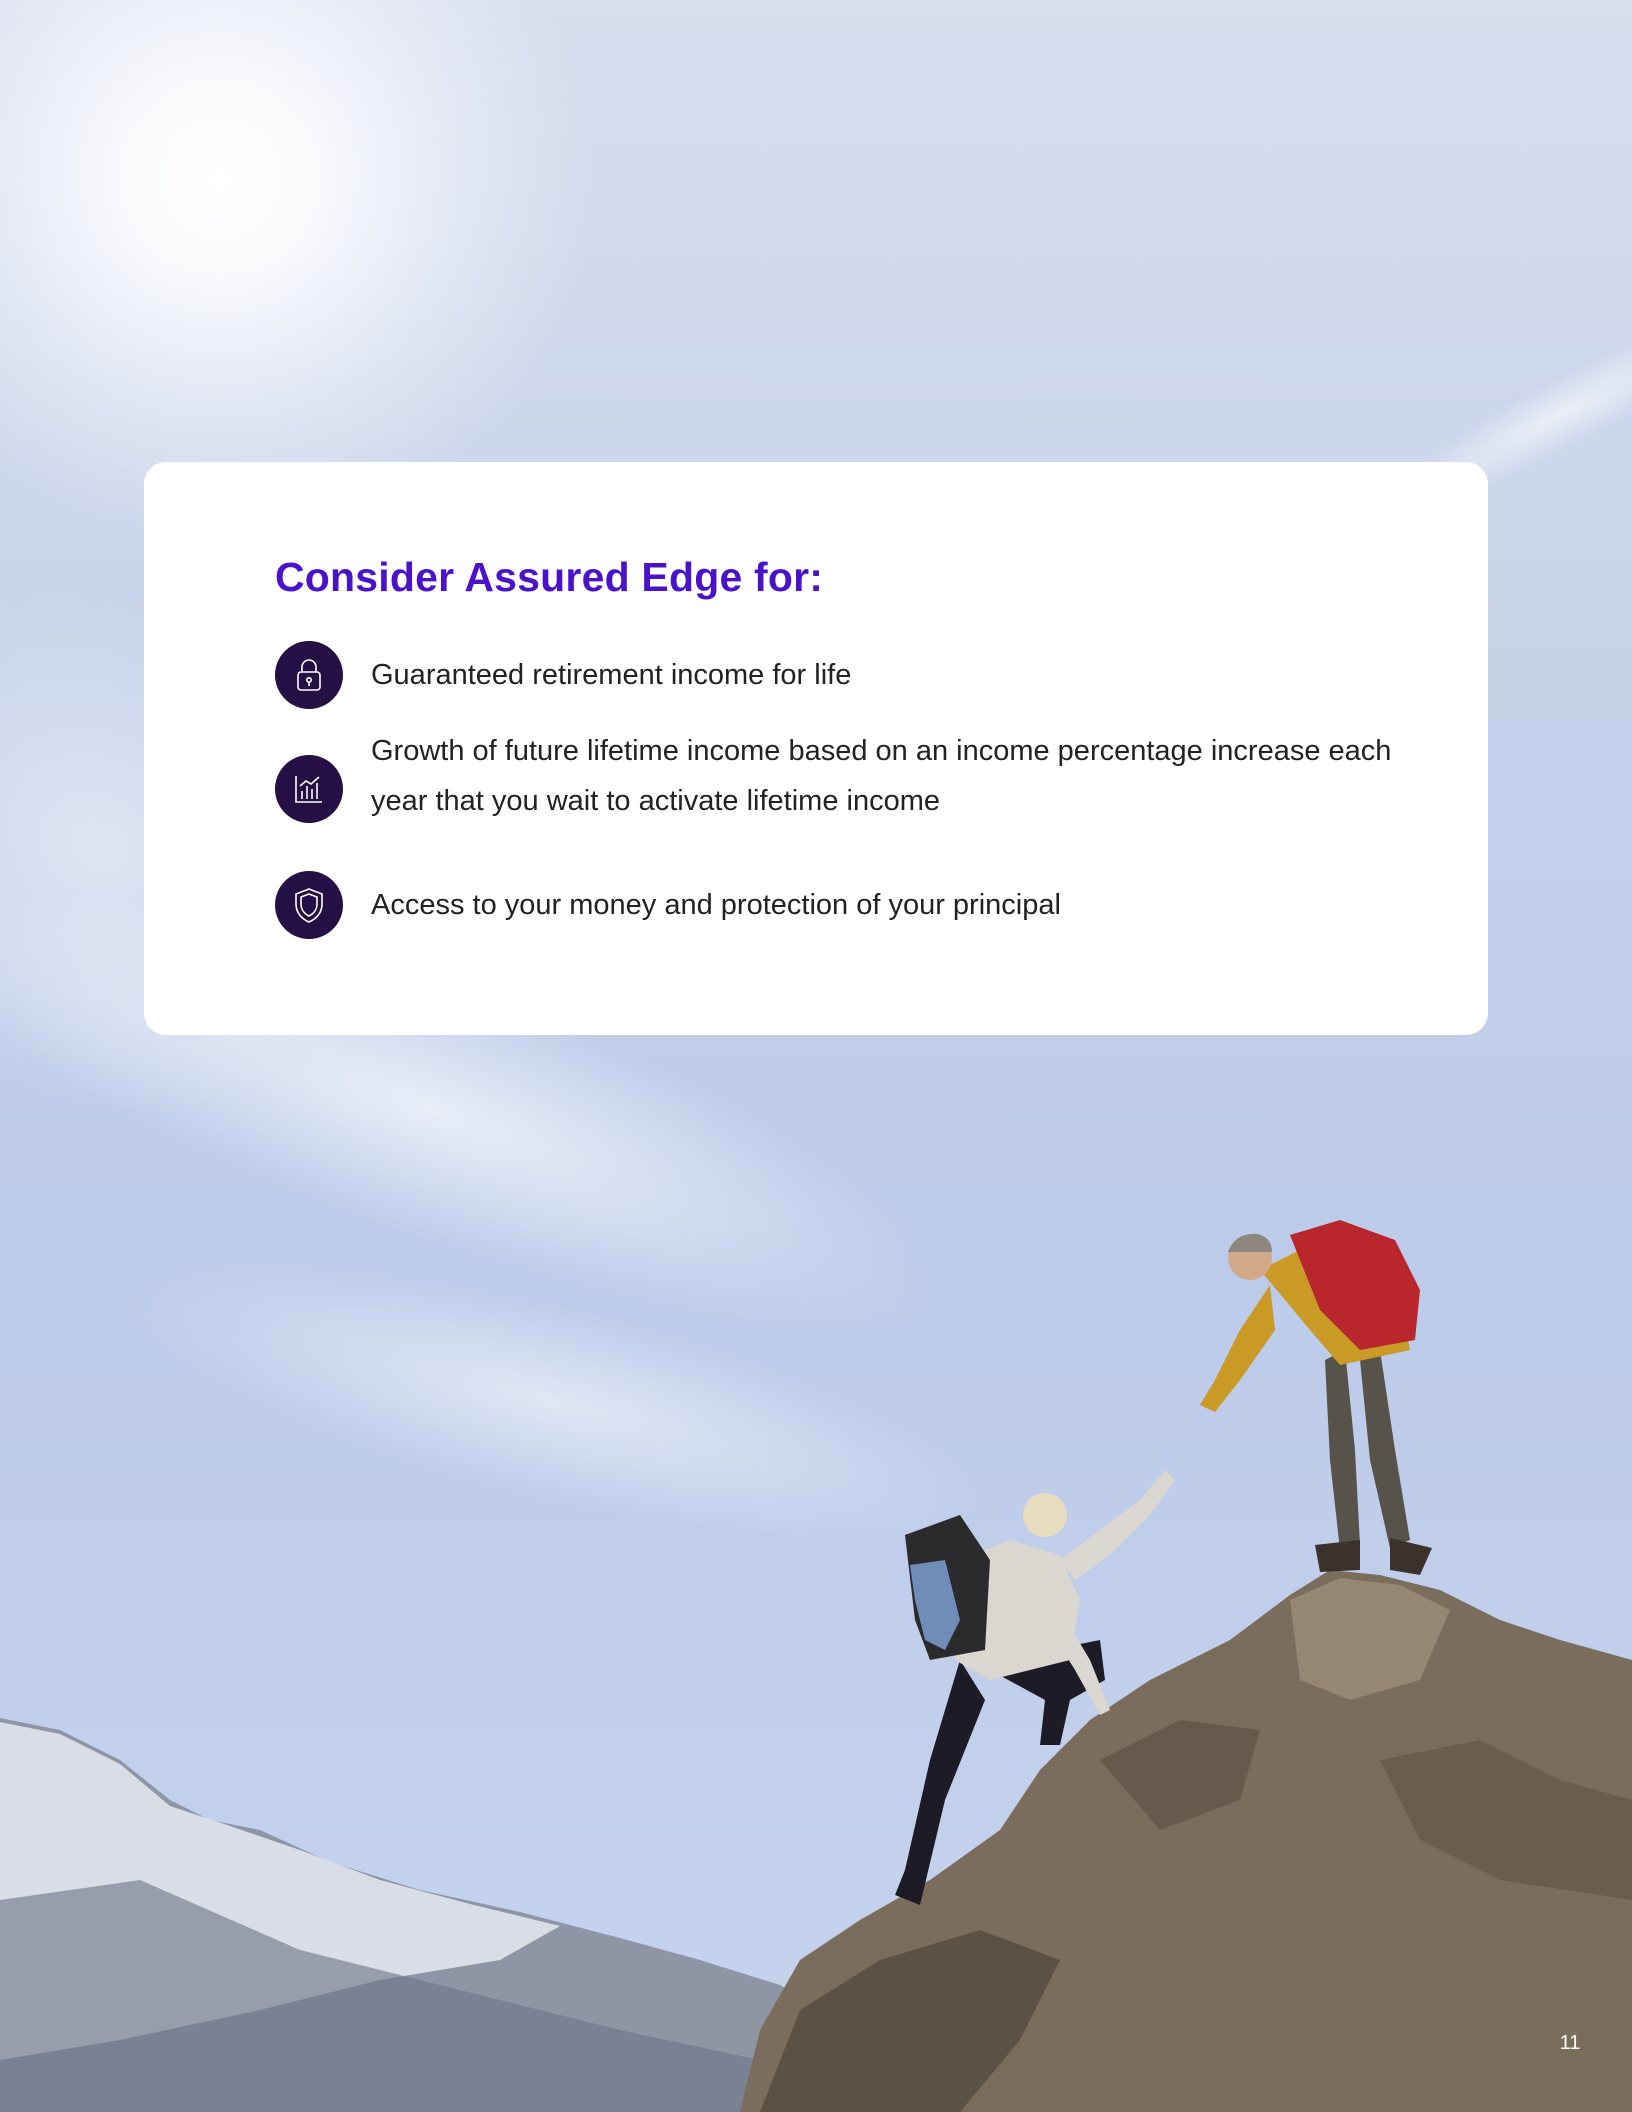 The width and height of the screenshot is (1632, 2112). What do you see at coordinates (611, 675) in the screenshot?
I see `list-item-text: Guaranteed retirement income for life` at bounding box center [611, 675].